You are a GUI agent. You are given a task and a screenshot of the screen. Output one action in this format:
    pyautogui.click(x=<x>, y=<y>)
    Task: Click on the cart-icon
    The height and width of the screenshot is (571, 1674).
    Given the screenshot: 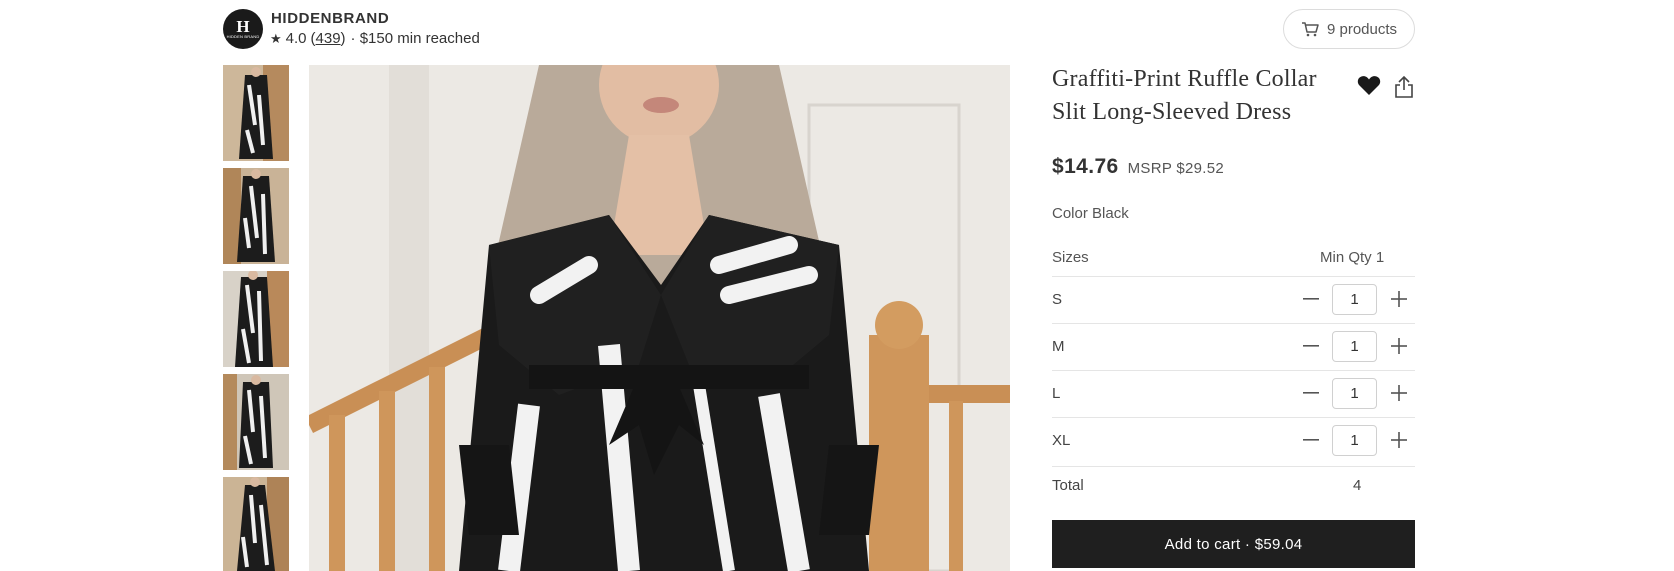 What is the action you would take?
    pyautogui.click(x=1310, y=29)
    